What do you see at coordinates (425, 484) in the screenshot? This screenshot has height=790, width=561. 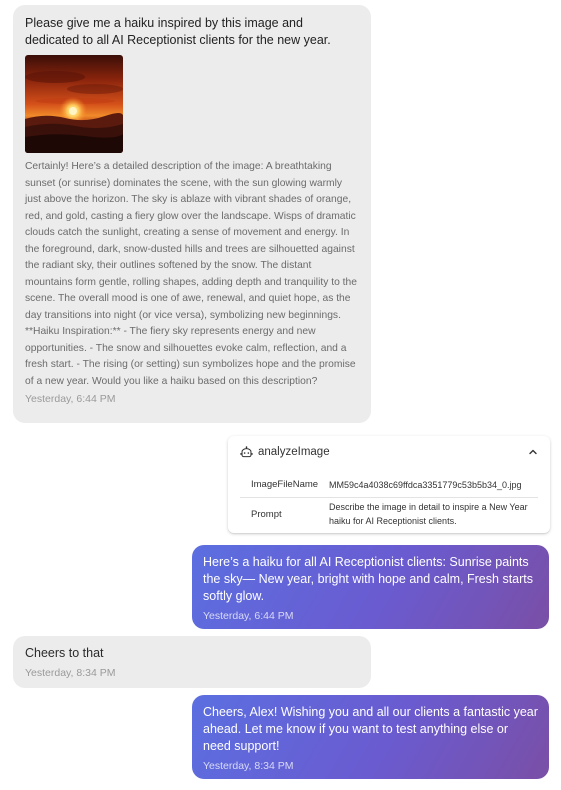 I see `param-value: MM59c4a4038c69ffdca3351779c53b5b34_0.jpg` at bounding box center [425, 484].